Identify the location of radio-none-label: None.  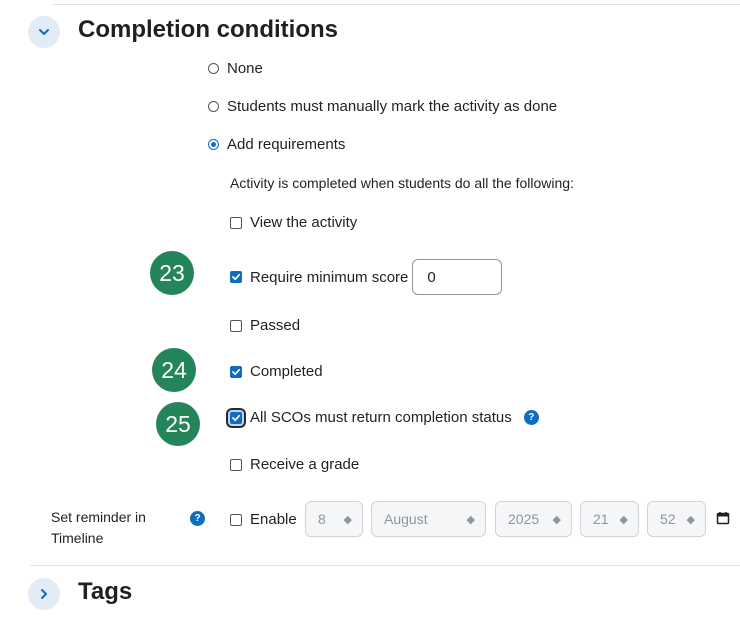
(245, 68).